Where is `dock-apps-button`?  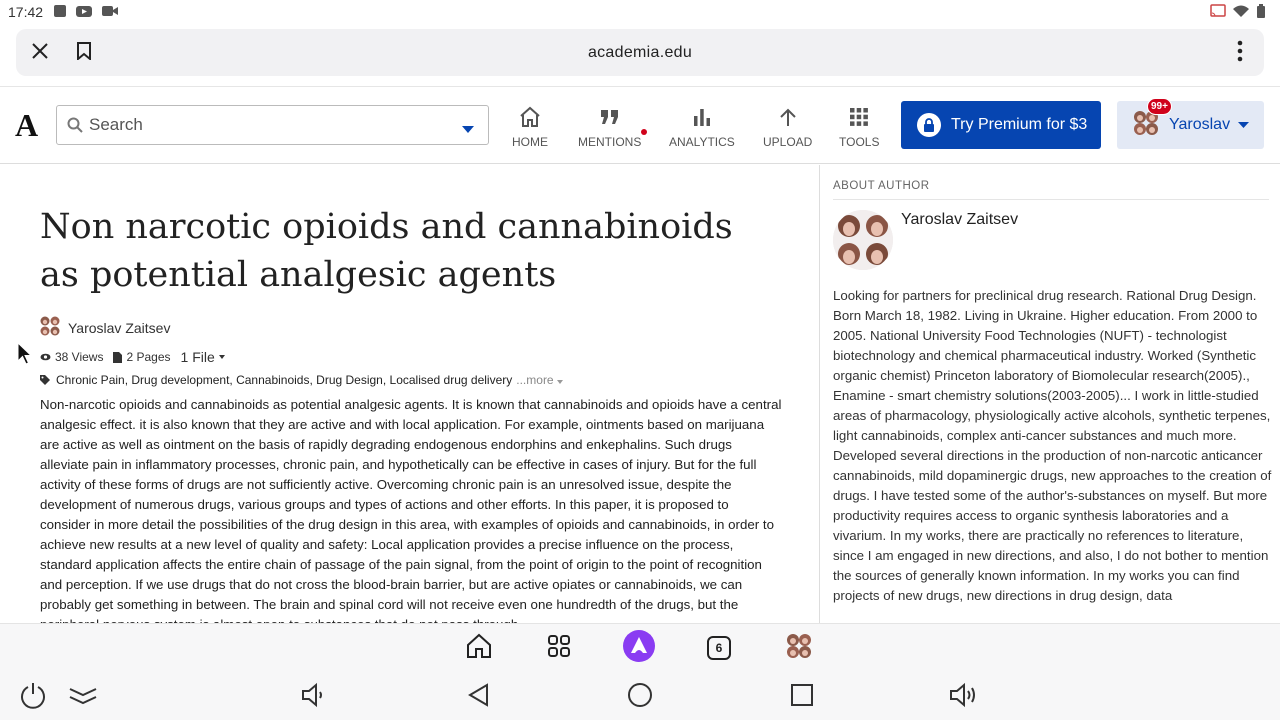
dock-apps-button is located at coordinates (559, 648).